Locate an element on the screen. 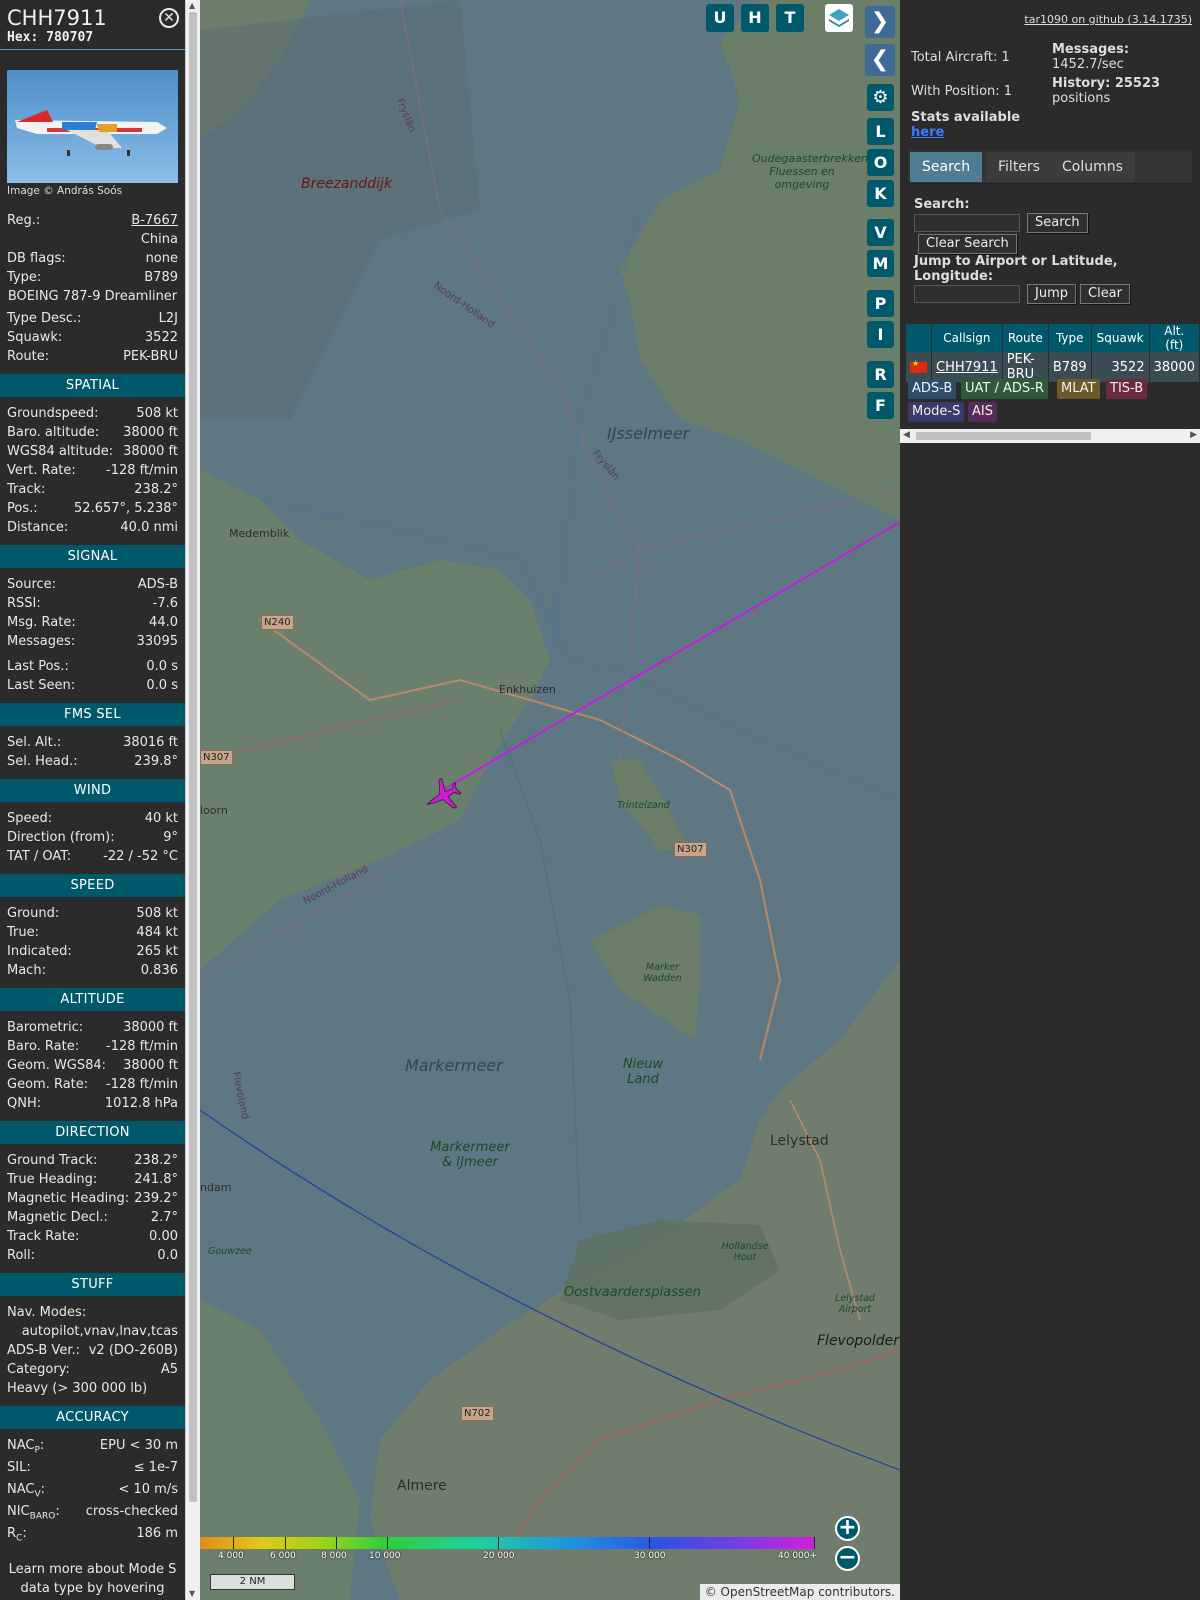  source-mode-s: Mode-S is located at coordinates (936, 412).